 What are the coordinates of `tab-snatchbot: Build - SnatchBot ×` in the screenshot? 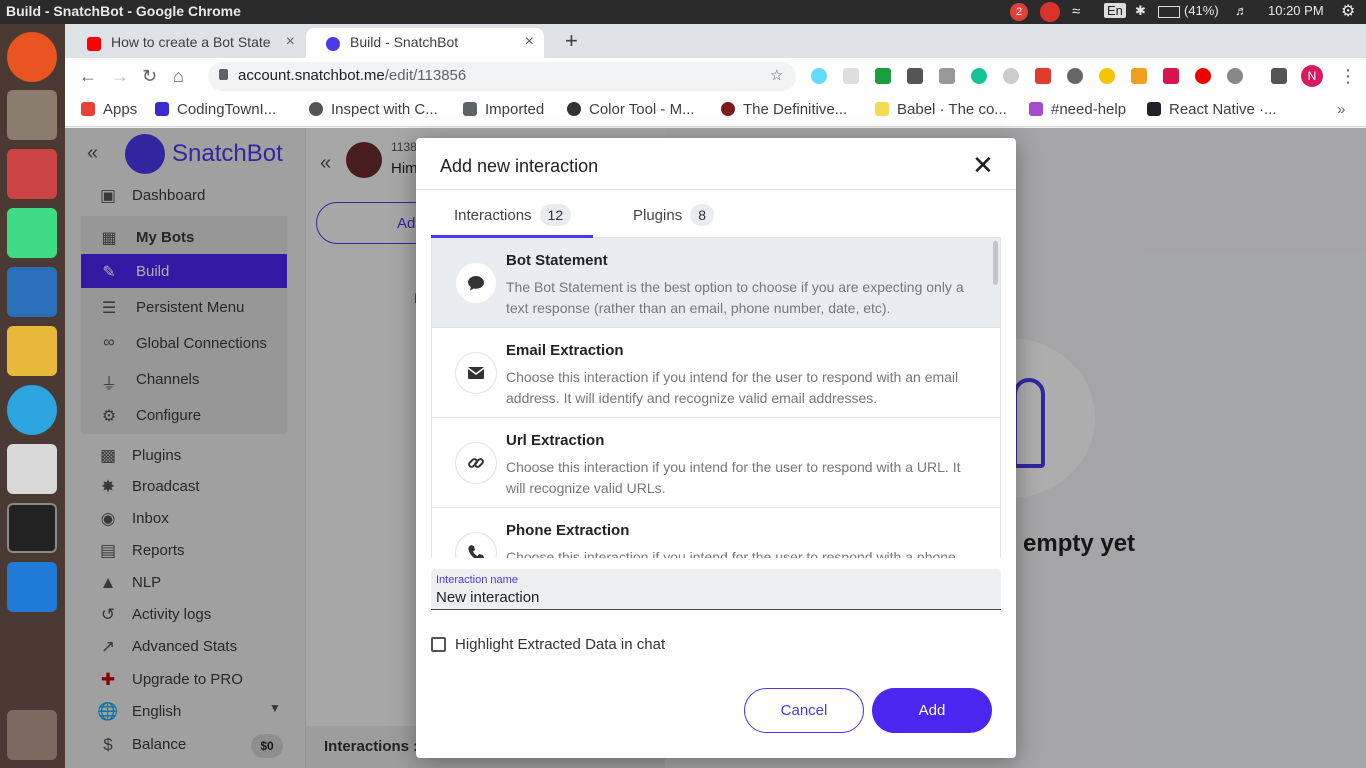 It's located at (425, 43).